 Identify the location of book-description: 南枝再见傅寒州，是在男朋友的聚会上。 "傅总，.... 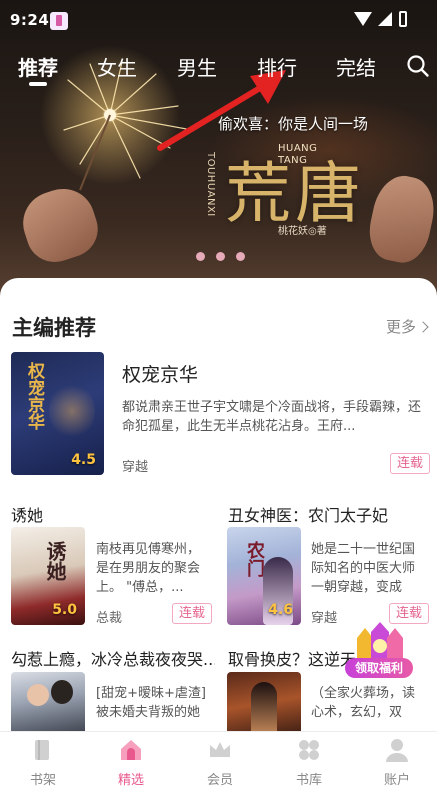
(148, 568).